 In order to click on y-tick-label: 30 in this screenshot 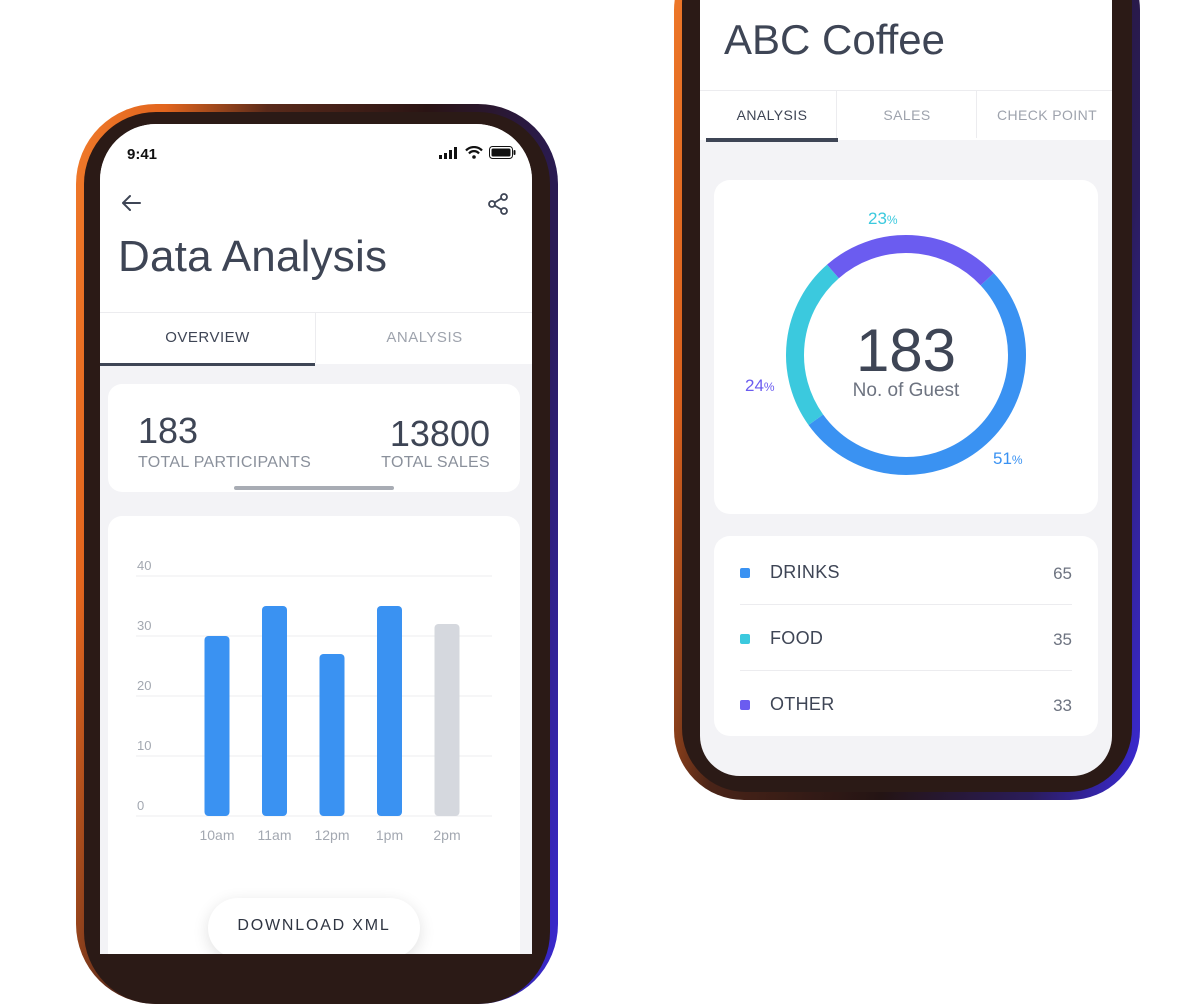, I will do `click(144, 625)`.